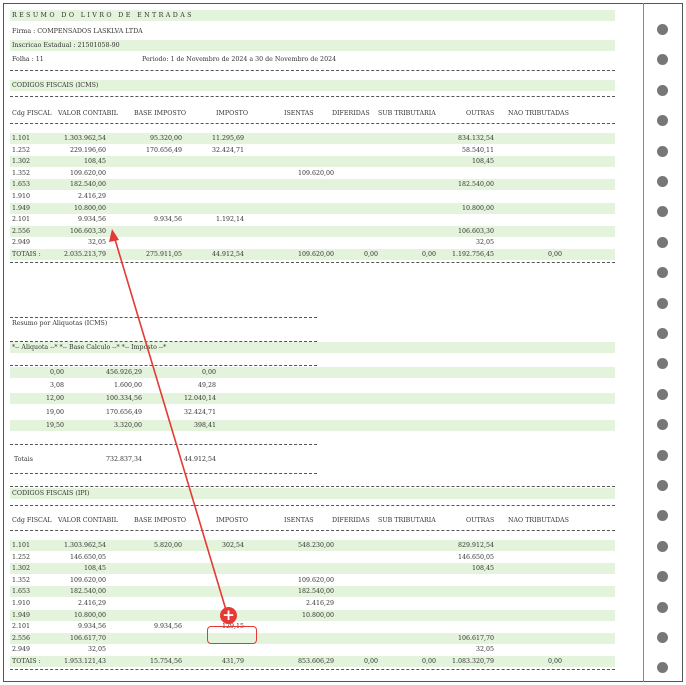 The width and height of the screenshot is (686, 685). I want to click on ipi-table-row: 1.653 182.540,00 182.540,00, so click(312, 591).